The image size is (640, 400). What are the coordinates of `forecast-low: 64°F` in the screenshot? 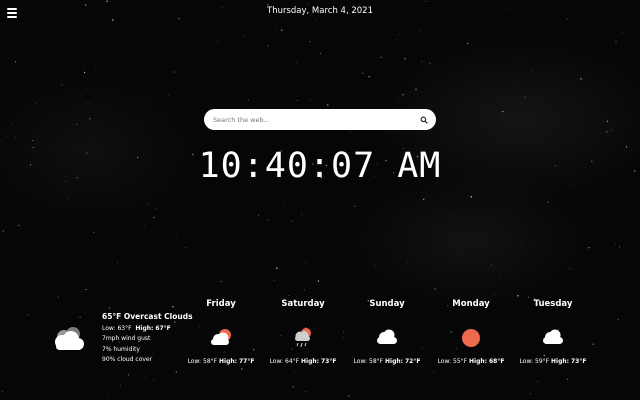 It's located at (292, 361).